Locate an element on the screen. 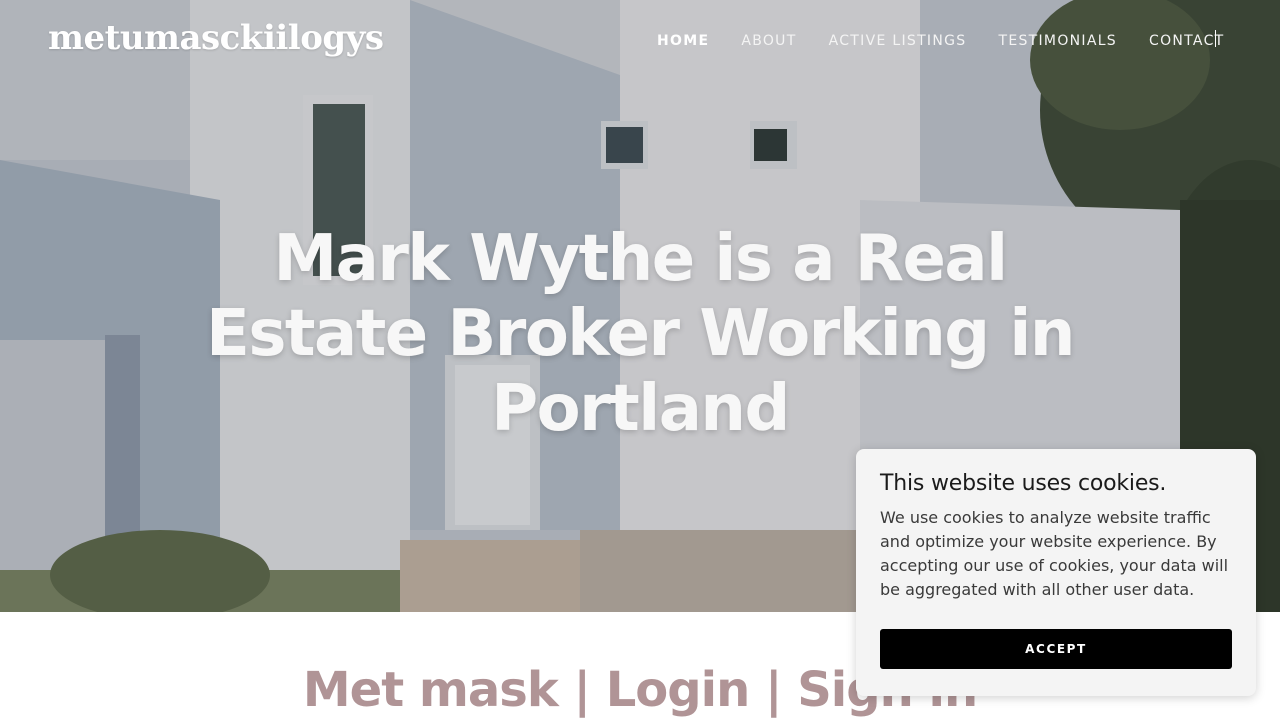  cookie-banner-title: This website uses cookies. is located at coordinates (1023, 483).